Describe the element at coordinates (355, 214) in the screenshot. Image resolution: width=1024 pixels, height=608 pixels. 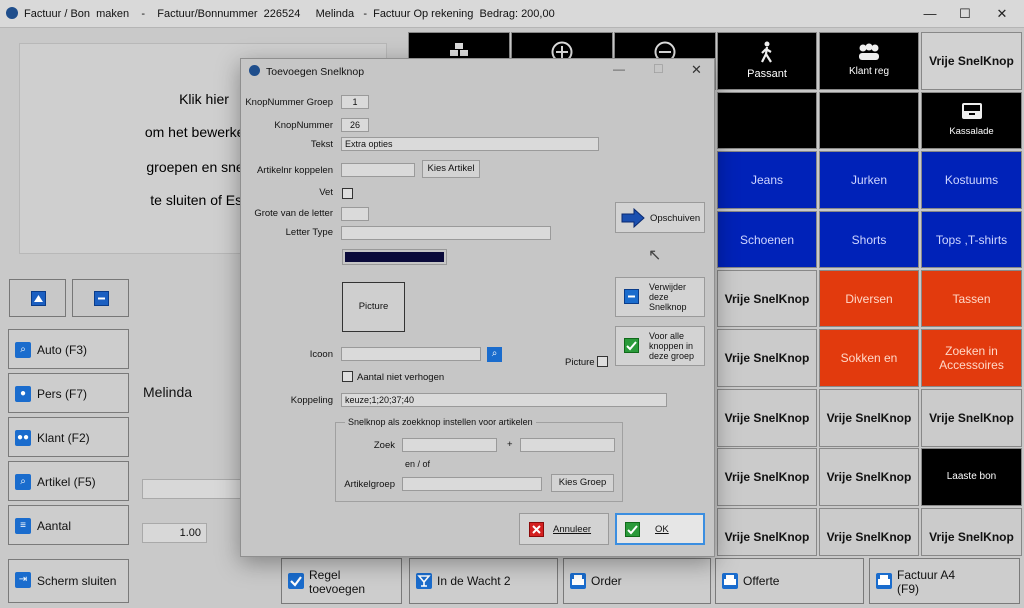
I see `grote-letter-input` at that location.